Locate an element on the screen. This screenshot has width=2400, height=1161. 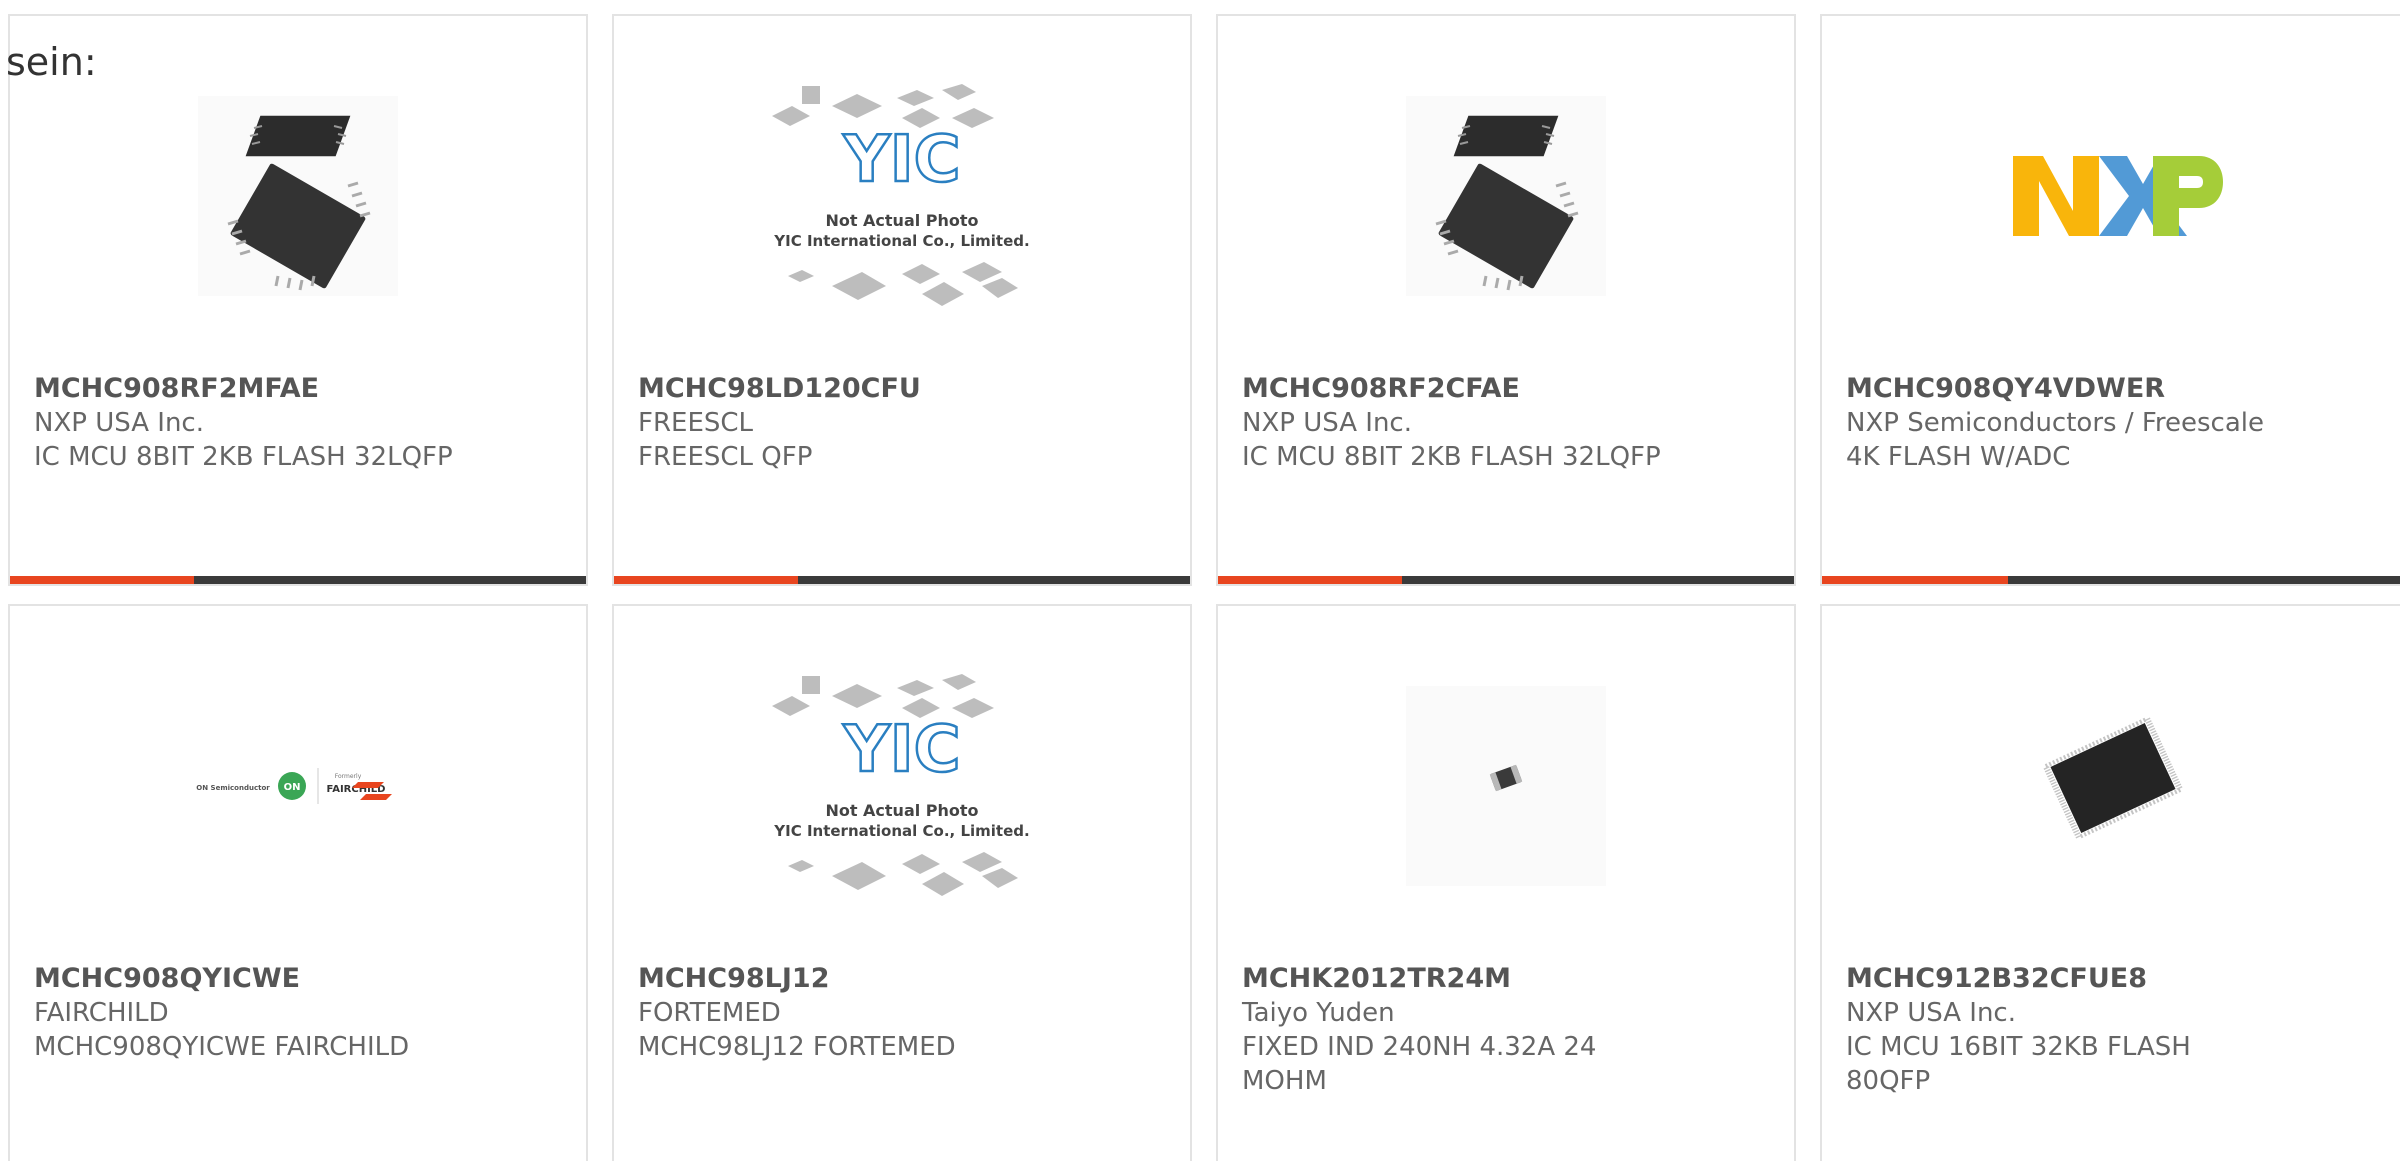
product-part-number: MCHC912B32CFUE8 is located at coordinates (2113, 979).